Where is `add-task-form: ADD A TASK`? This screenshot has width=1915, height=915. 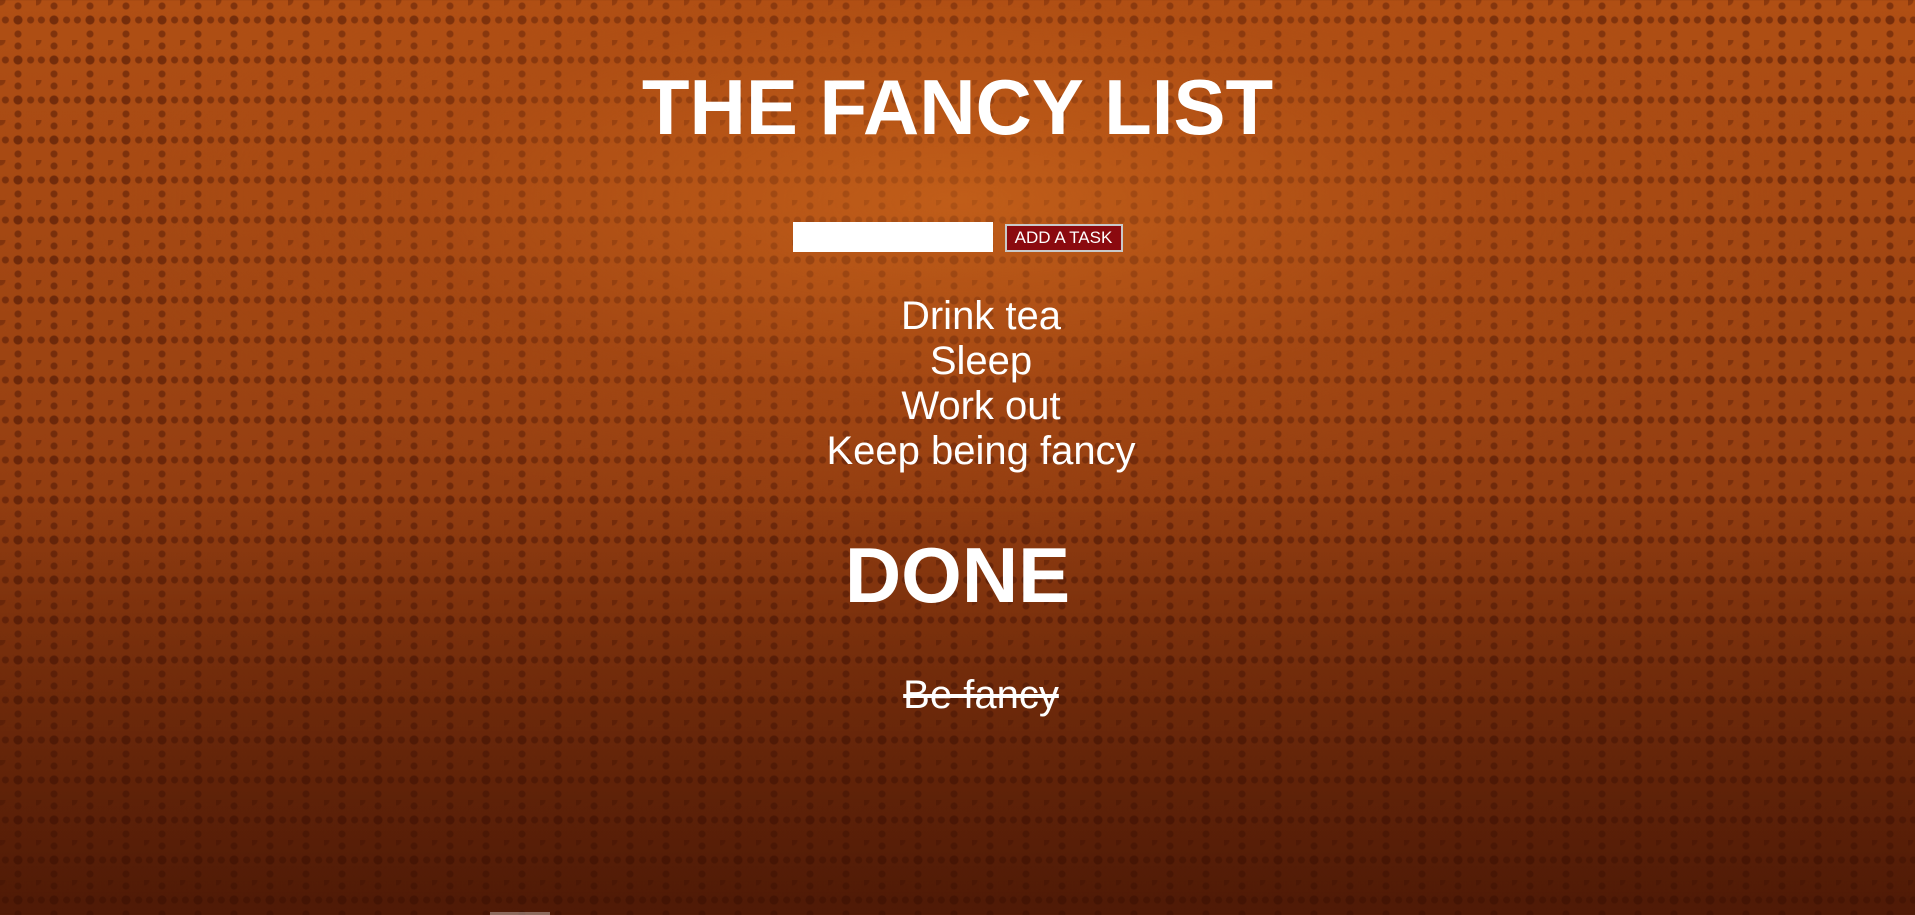 add-task-form: ADD A TASK is located at coordinates (957, 238).